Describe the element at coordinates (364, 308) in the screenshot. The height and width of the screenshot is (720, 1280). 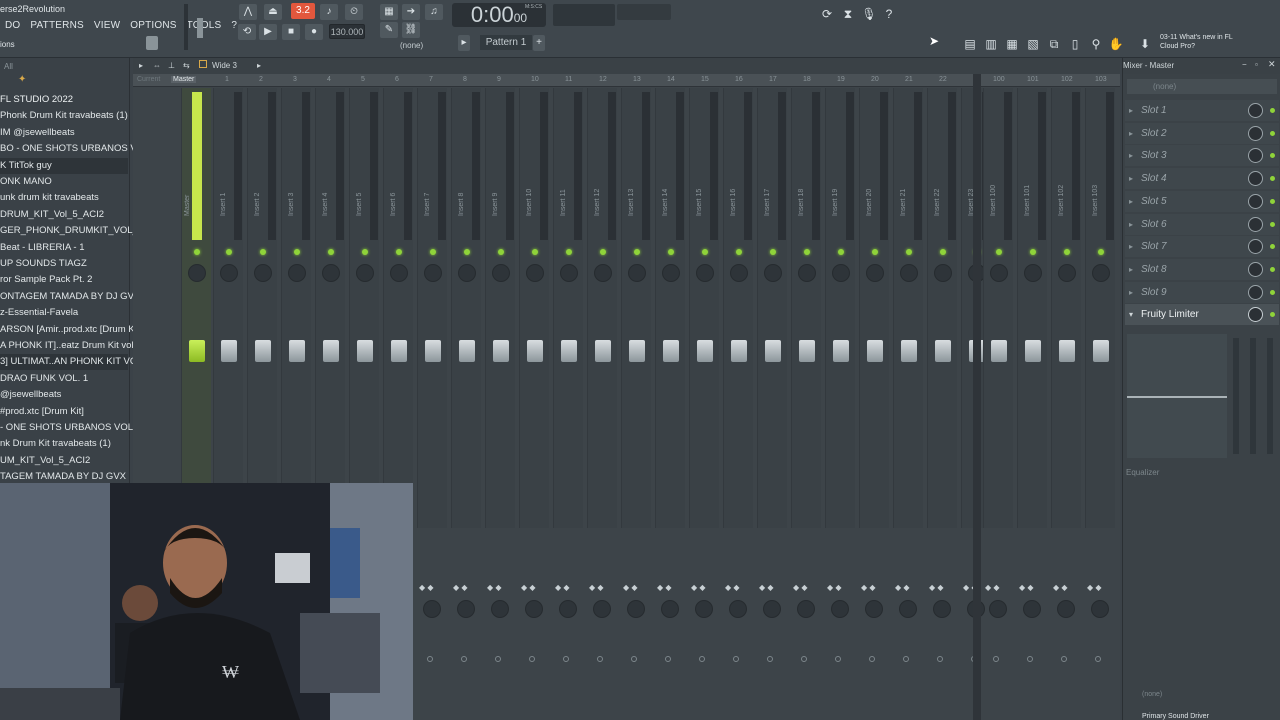
I see `insert-track: Insert 5` at that location.